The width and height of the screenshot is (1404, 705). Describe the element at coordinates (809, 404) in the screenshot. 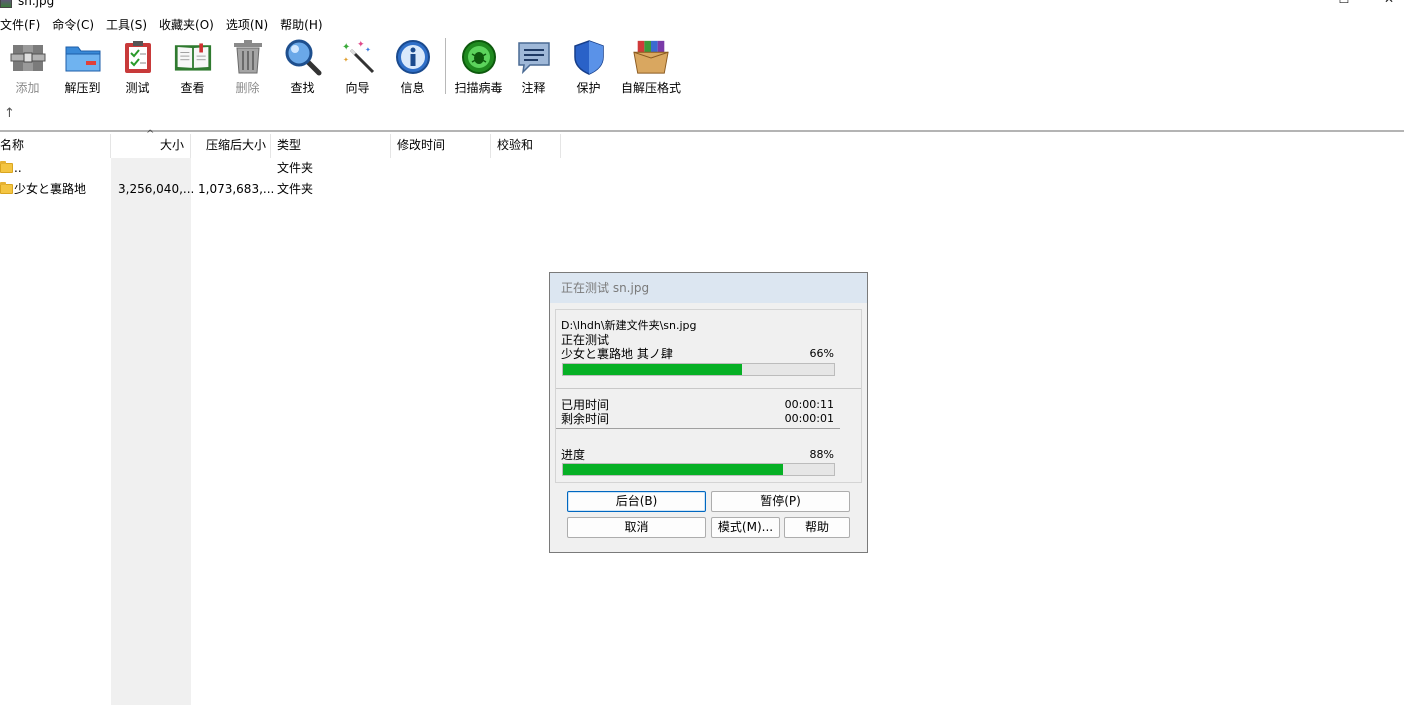

I see `elapsed-time-value: 00:00:11` at that location.